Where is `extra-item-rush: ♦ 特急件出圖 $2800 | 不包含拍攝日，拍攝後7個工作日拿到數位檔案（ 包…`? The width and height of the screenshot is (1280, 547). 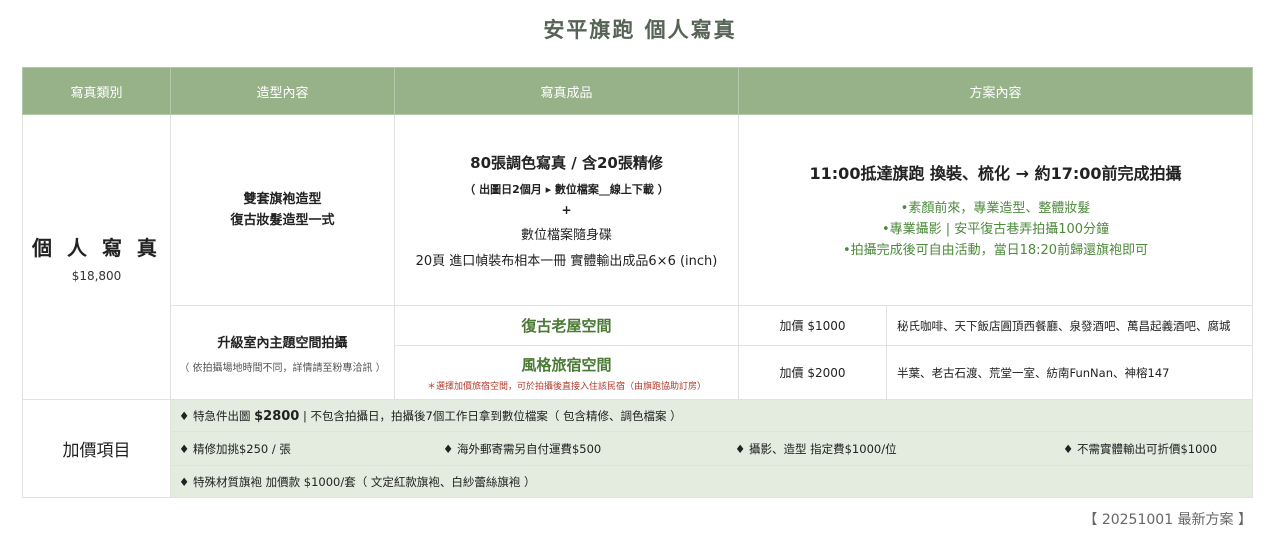
extra-item-rush: ♦ 特急件出圖 $2800 | 不包含拍攝日，拍攝後7個工作日拿到數位檔案（ 包… is located at coordinates (711, 415).